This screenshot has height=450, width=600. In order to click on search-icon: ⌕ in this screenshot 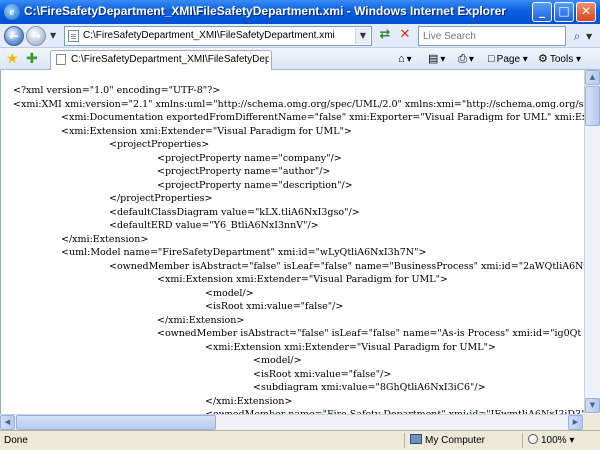, I will do `click(577, 36)`.